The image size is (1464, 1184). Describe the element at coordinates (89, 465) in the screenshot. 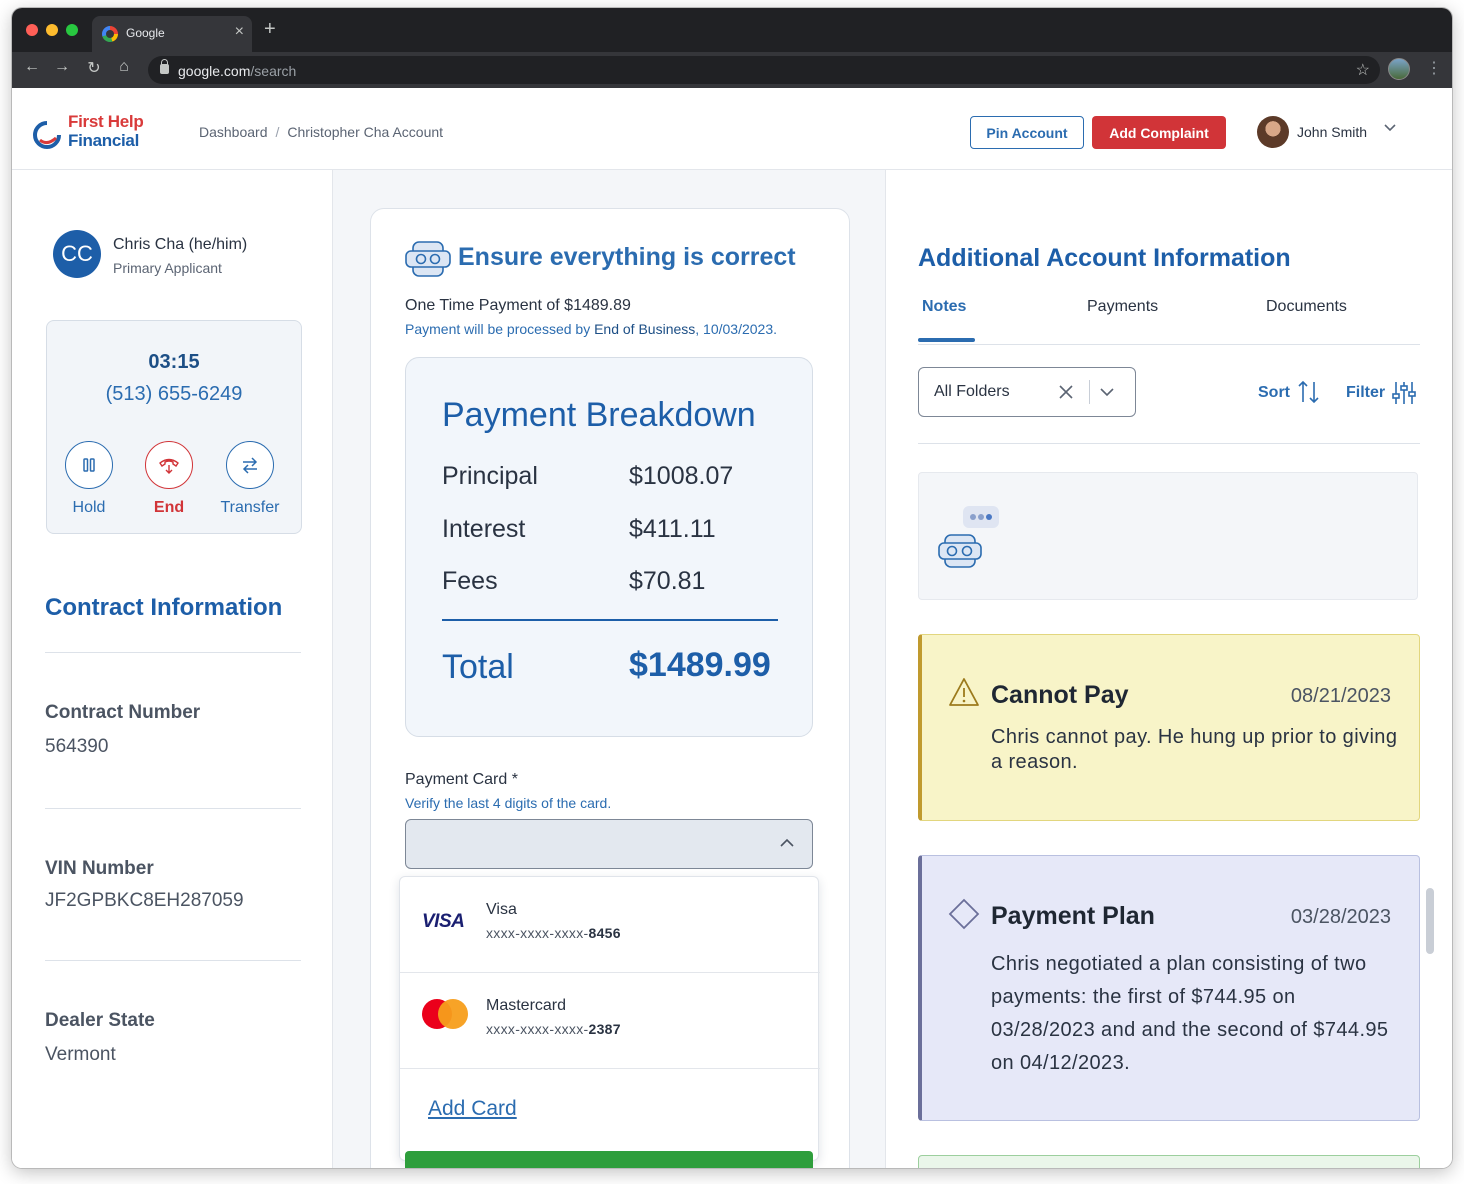

I see `hold-button` at that location.